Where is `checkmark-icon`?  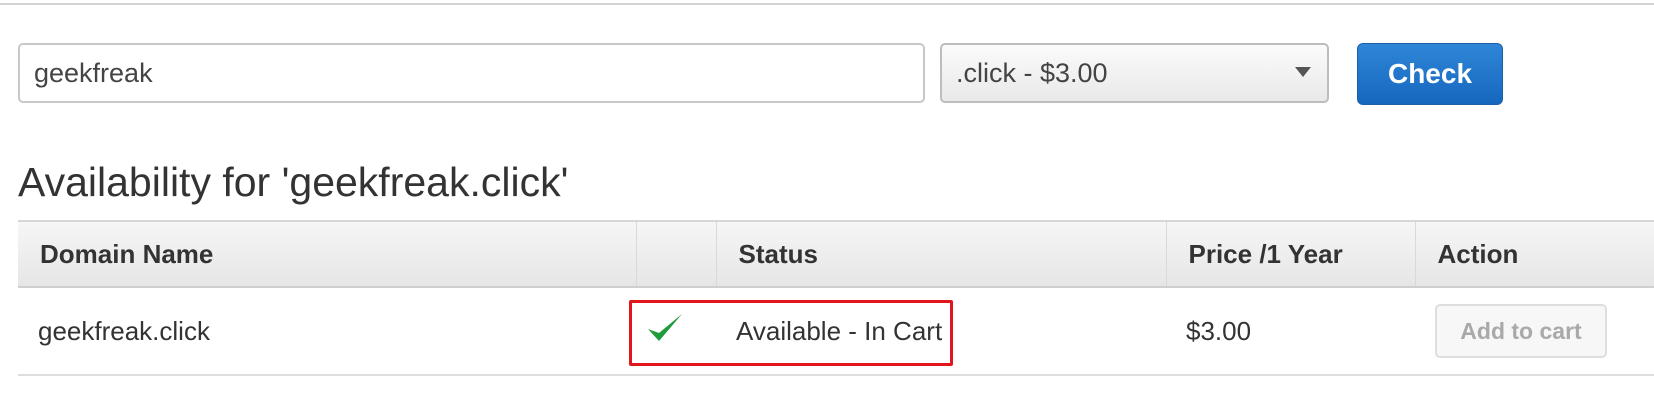
checkmark-icon is located at coordinates (665, 327).